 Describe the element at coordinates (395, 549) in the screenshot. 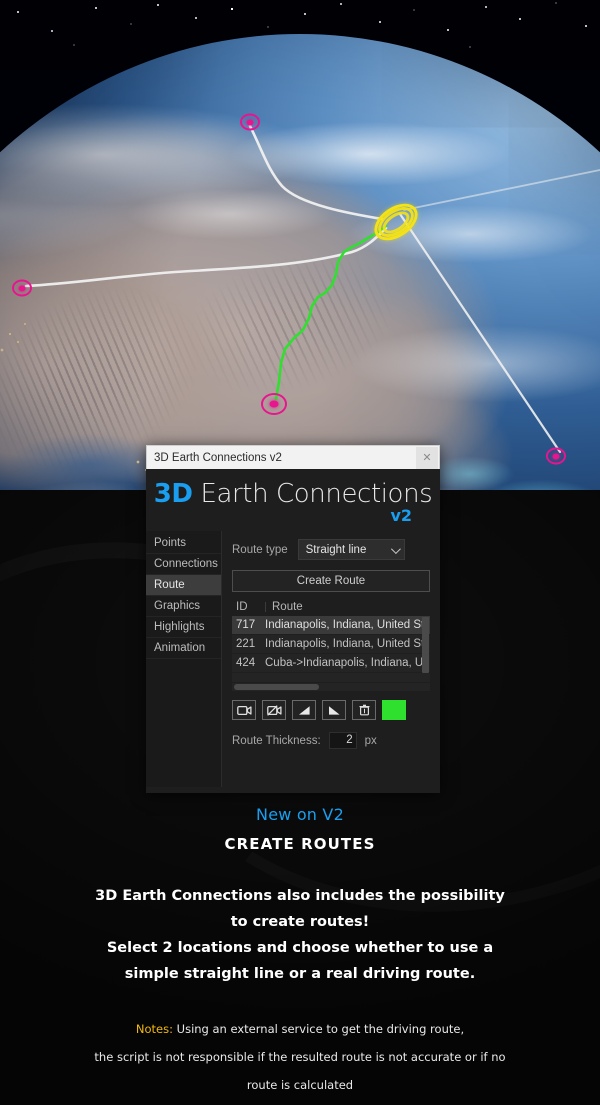

I see `chevron-down-icon` at that location.